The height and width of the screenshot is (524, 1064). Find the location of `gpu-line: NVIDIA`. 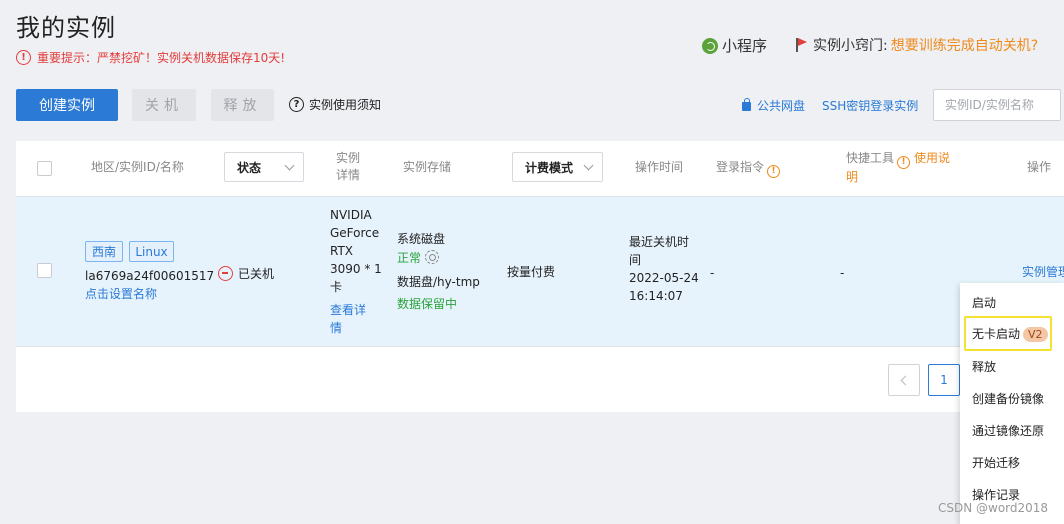

gpu-line: NVIDIA is located at coordinates (351, 215).